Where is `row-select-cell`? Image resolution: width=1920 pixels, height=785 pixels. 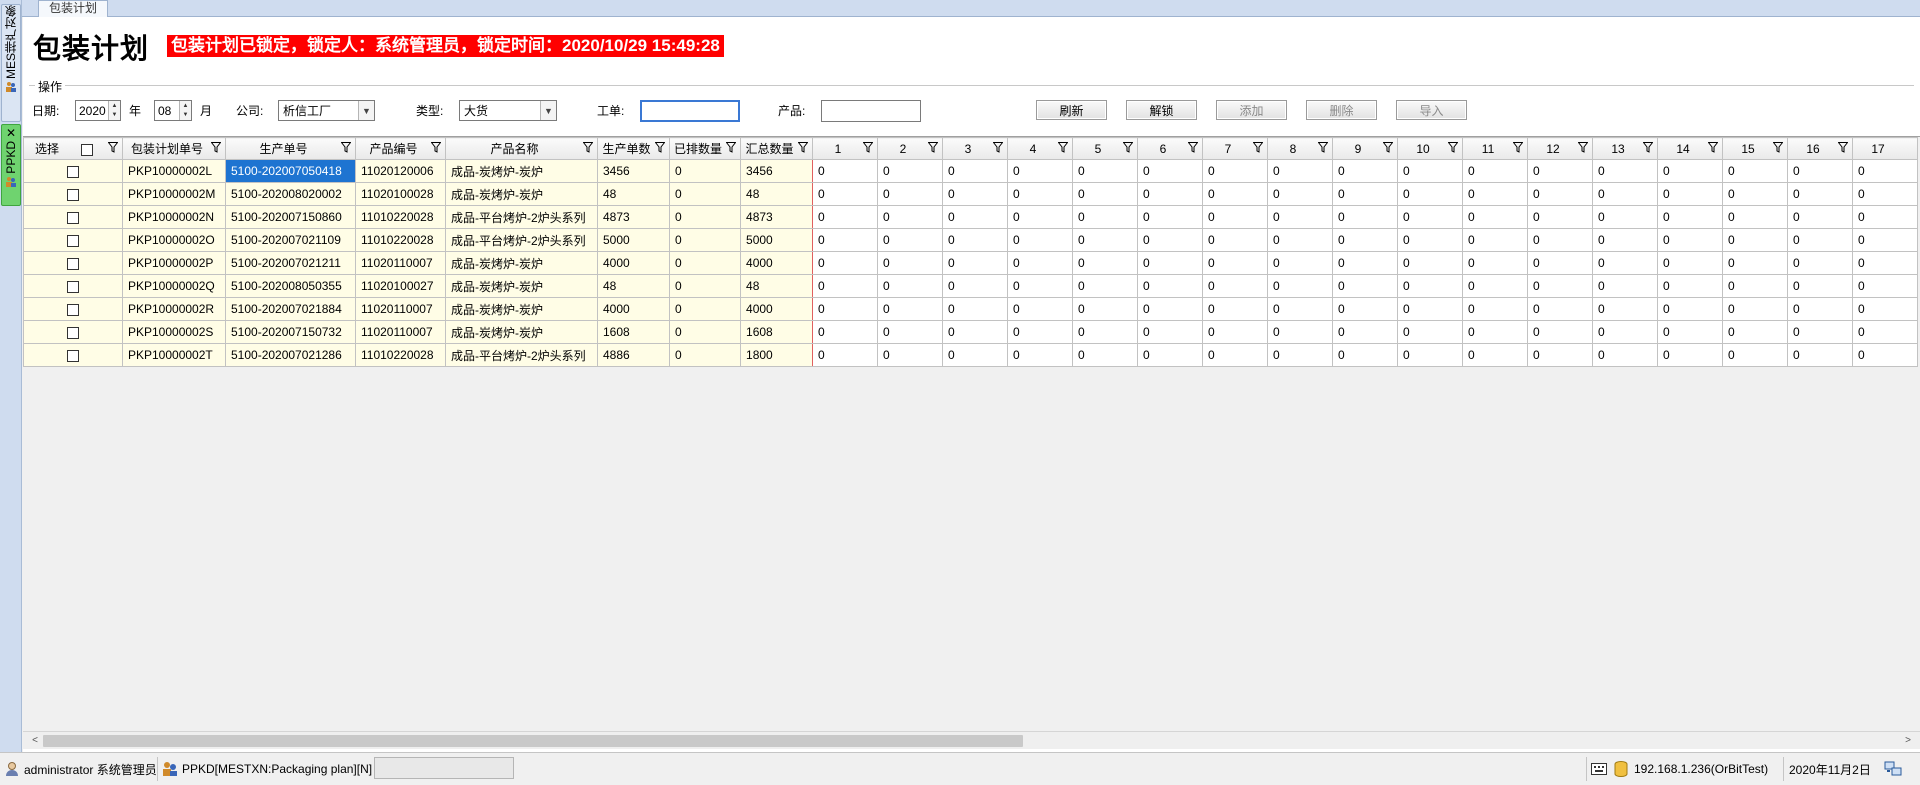
row-select-cell is located at coordinates (73, 309).